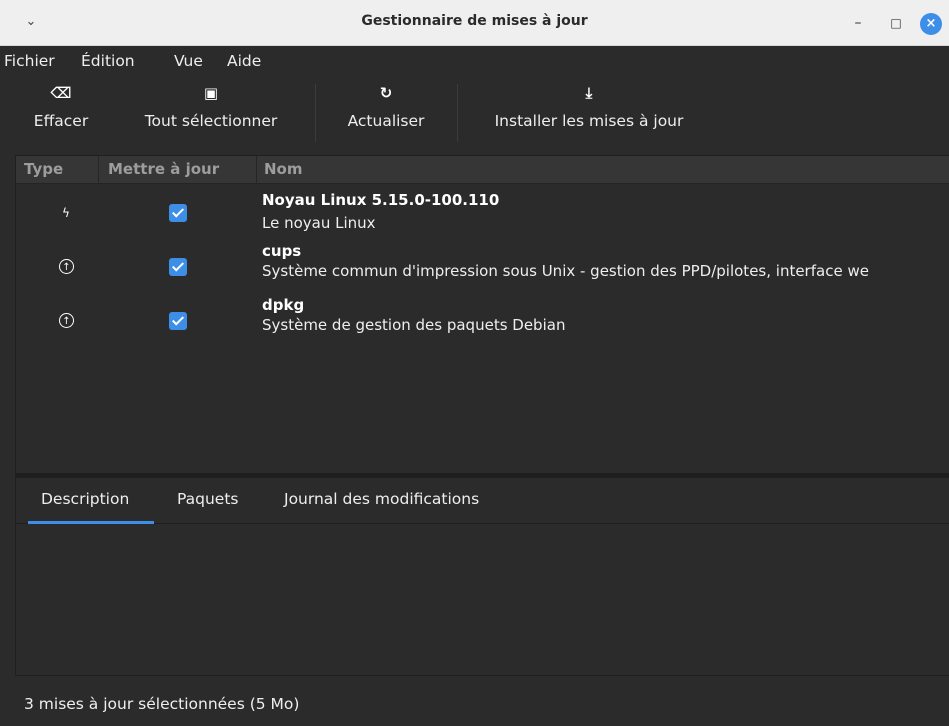 This screenshot has height=726, width=949. Describe the element at coordinates (85, 499) in the screenshot. I see `tab-description: Description` at that location.